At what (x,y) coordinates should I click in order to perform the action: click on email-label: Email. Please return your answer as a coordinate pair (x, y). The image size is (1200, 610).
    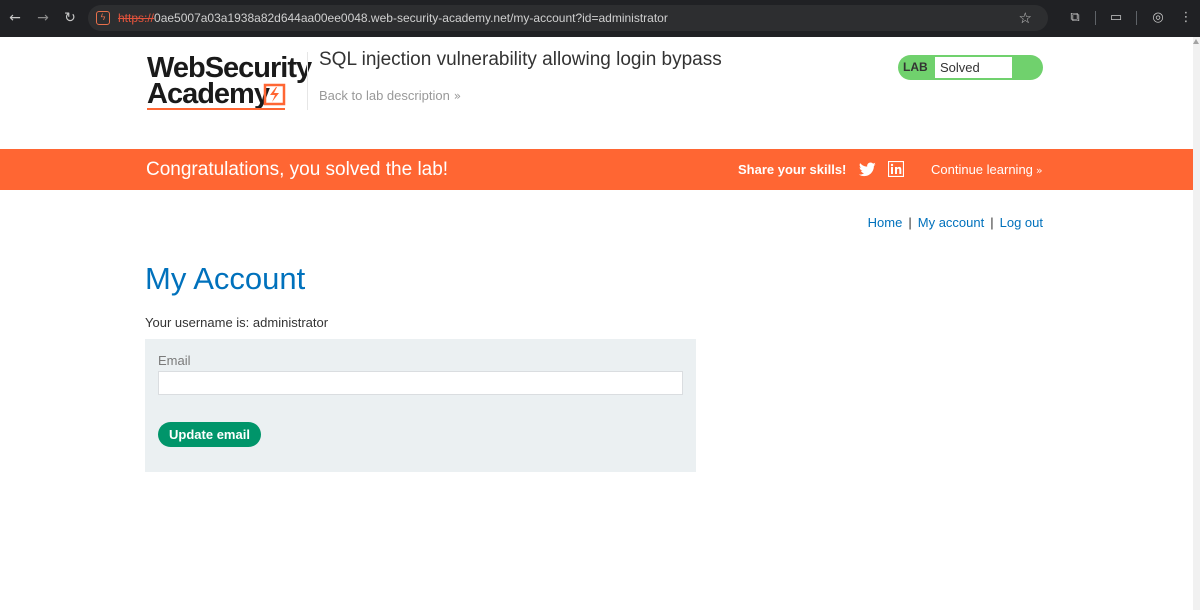
    Looking at the image, I should click on (174, 360).